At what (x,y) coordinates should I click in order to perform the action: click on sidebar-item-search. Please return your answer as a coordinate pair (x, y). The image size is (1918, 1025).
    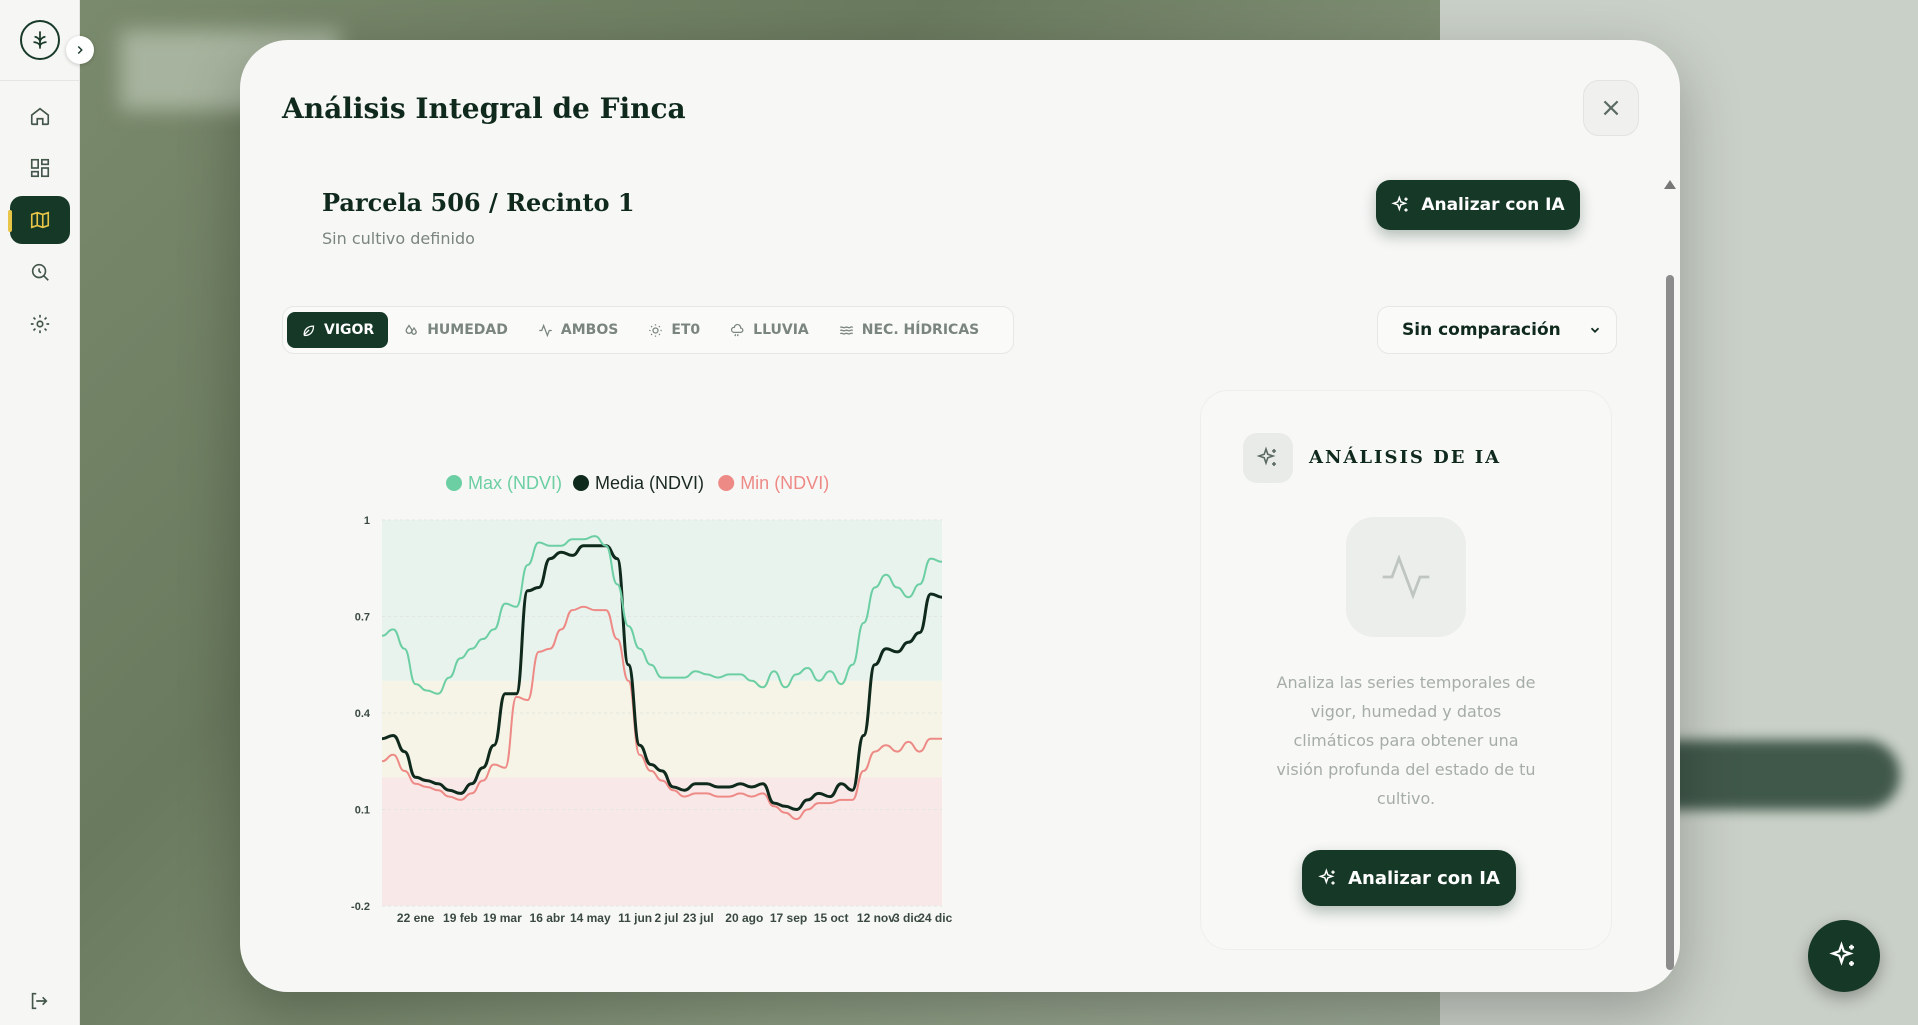
    Looking at the image, I should click on (40, 272).